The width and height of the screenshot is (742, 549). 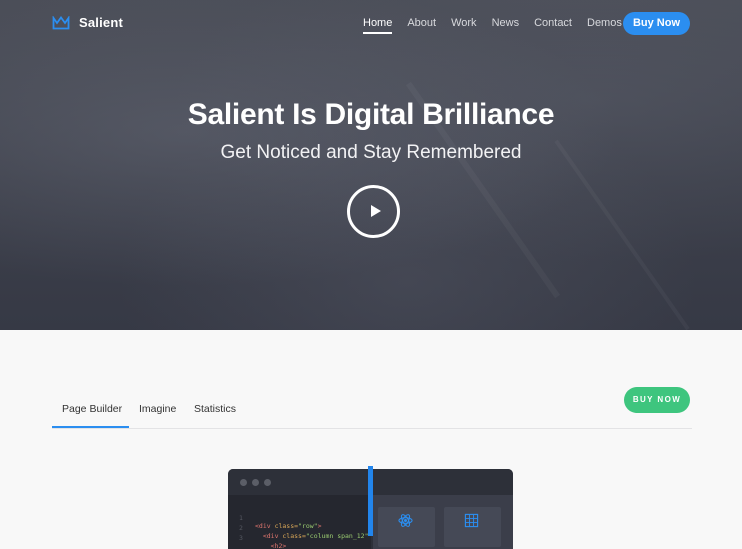 What do you see at coordinates (337, 536) in the screenshot?
I see `code-string: "column span_12"` at bounding box center [337, 536].